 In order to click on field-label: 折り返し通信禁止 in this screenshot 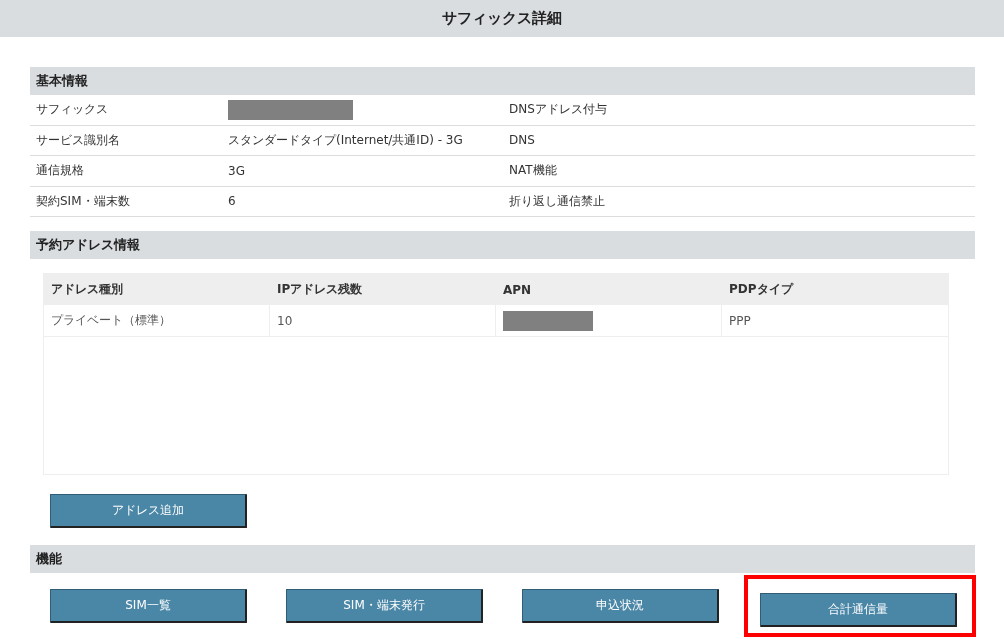, I will do `click(557, 201)`.